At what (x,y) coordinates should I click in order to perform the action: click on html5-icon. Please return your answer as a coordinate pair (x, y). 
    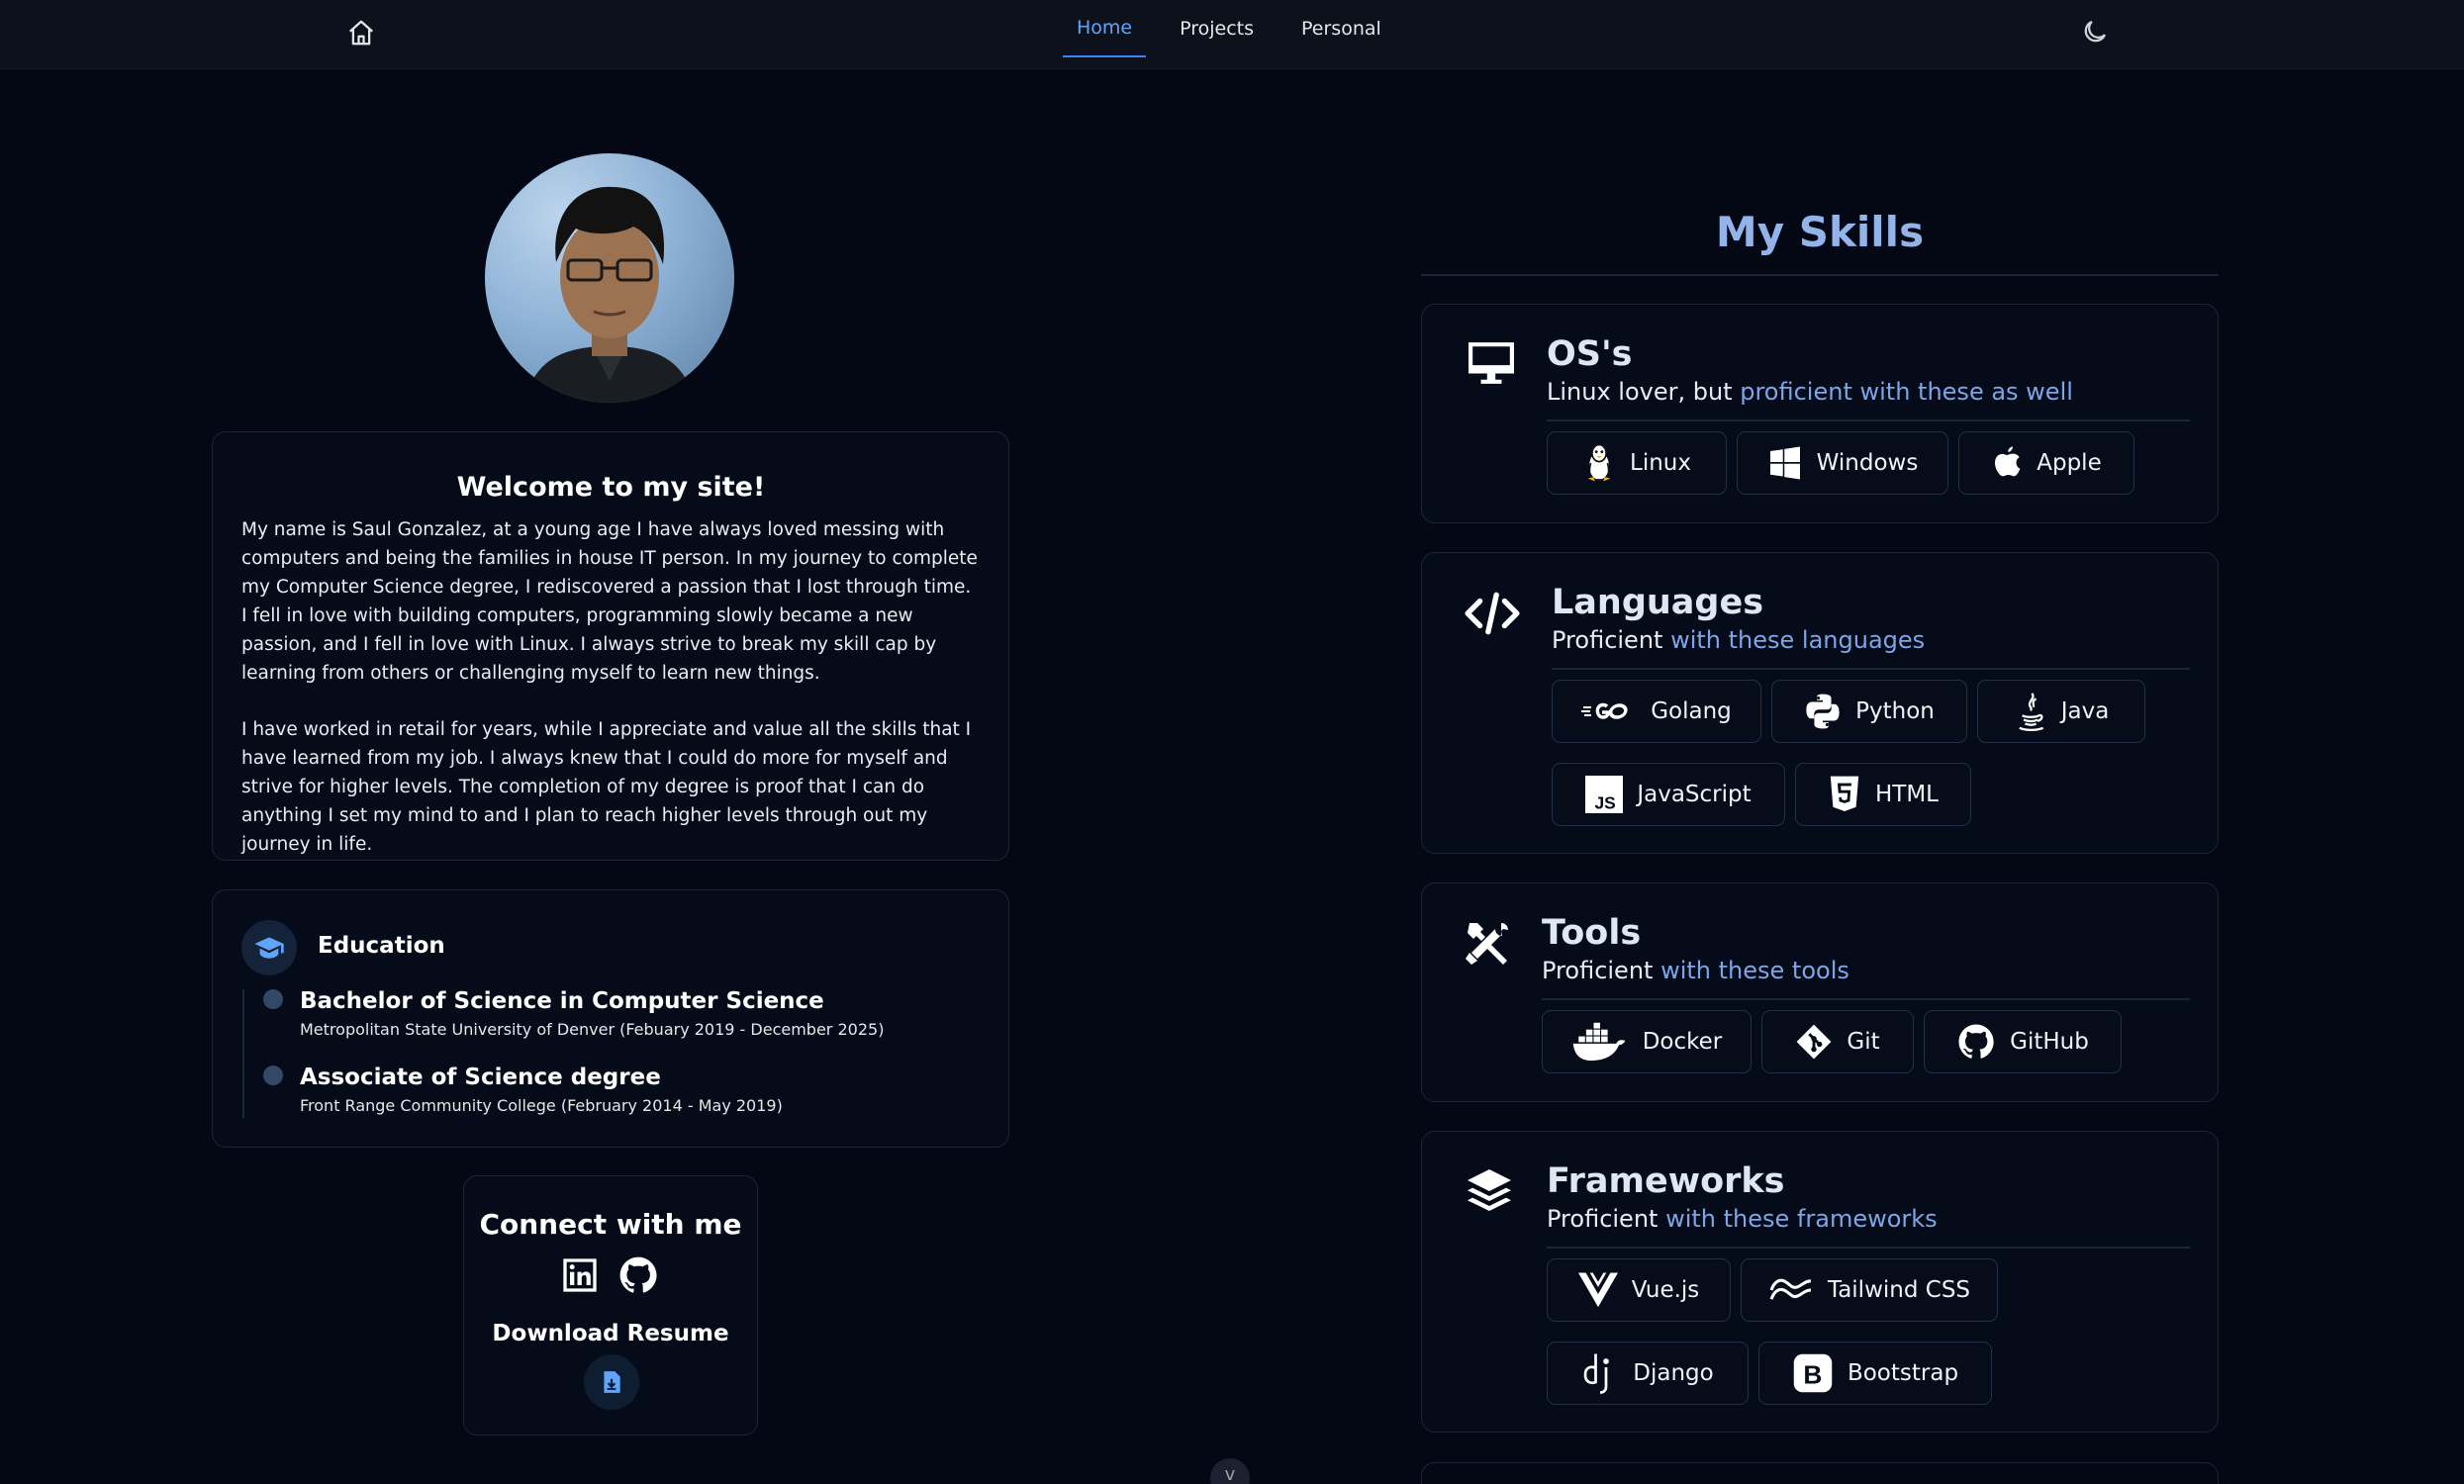
    Looking at the image, I should click on (1845, 793).